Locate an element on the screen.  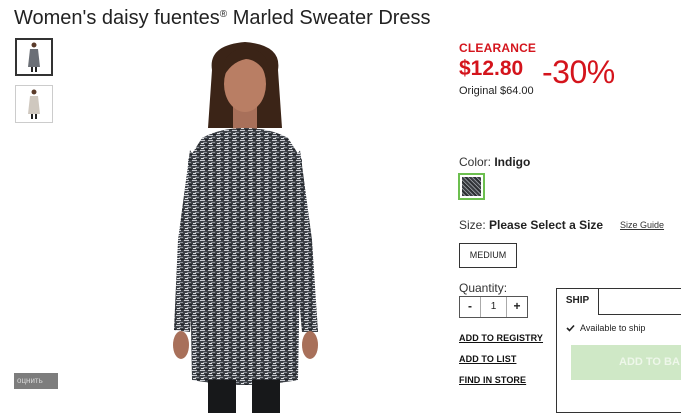
discount-percent: -30% is located at coordinates (578, 72).